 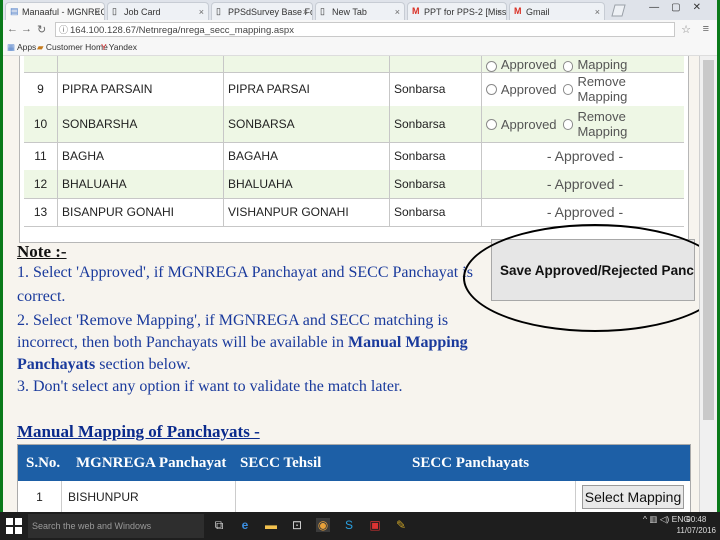 What do you see at coordinates (696, 519) in the screenshot?
I see `clock-time: 00:48` at bounding box center [696, 519].